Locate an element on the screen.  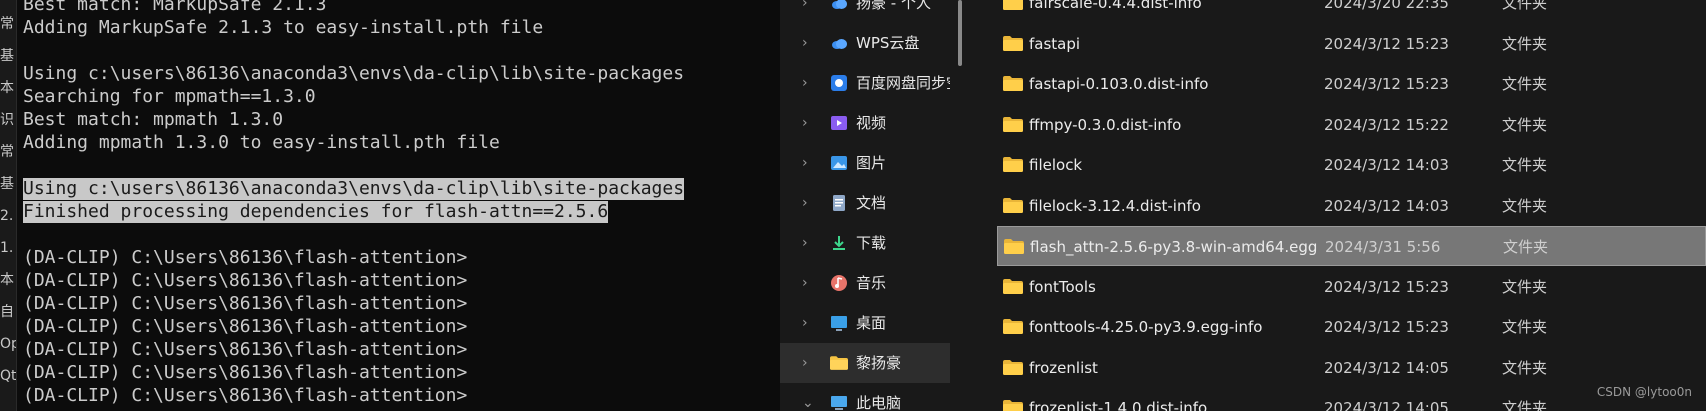
nav-item: ⌄ 此电脑 is located at coordinates (865, 397).